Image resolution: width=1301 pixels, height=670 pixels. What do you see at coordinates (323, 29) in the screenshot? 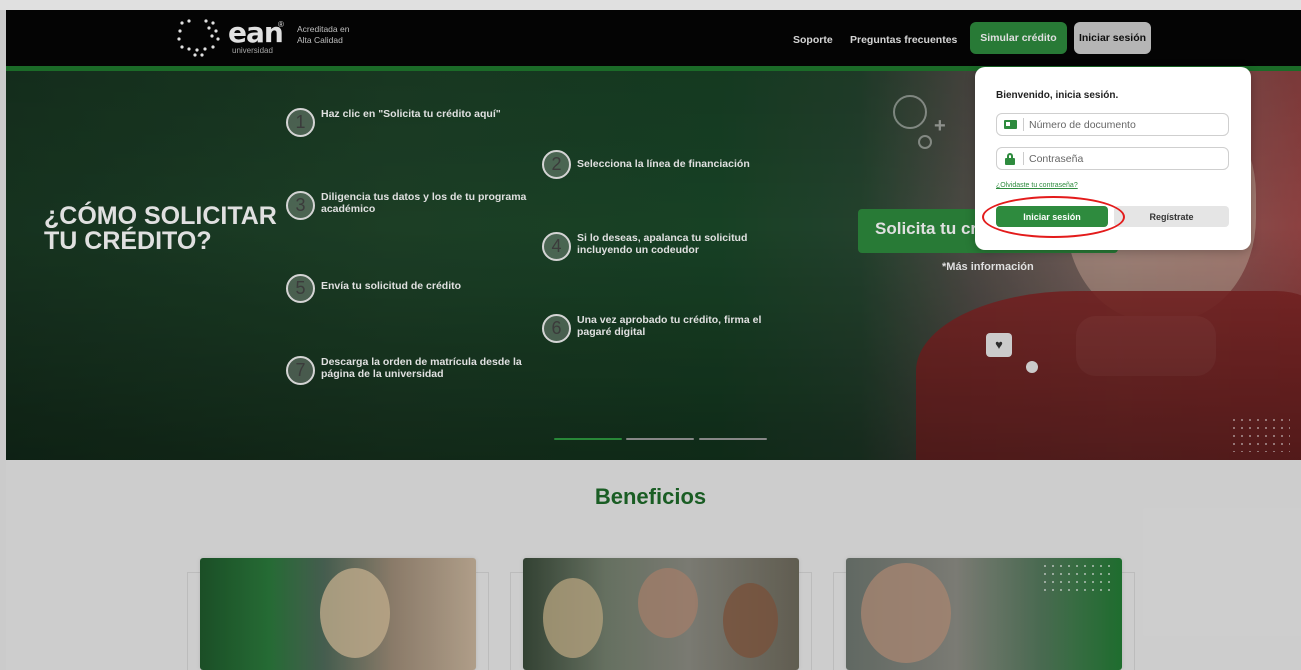
I see `accreditation-line-1: Acreditada en` at bounding box center [323, 29].